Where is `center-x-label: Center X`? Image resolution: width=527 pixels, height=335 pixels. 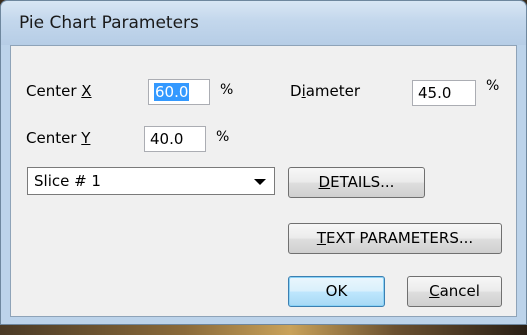 center-x-label: Center X is located at coordinates (59, 91).